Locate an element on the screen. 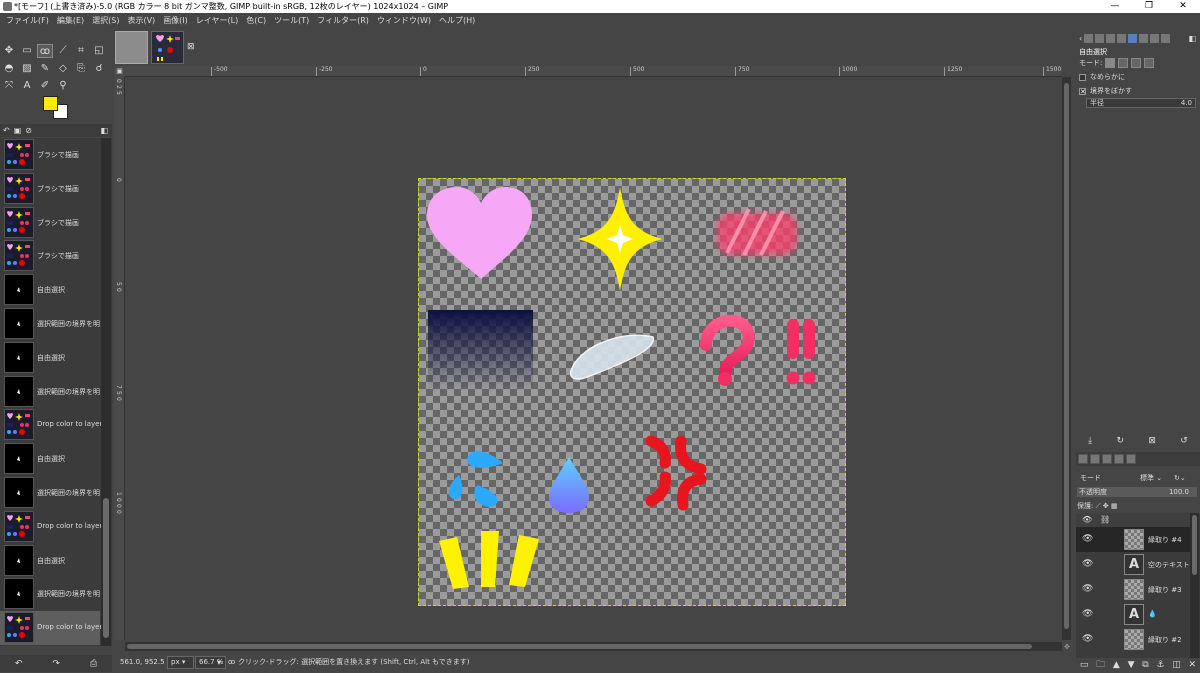  redo-icon: ↷ is located at coordinates (56, 664).